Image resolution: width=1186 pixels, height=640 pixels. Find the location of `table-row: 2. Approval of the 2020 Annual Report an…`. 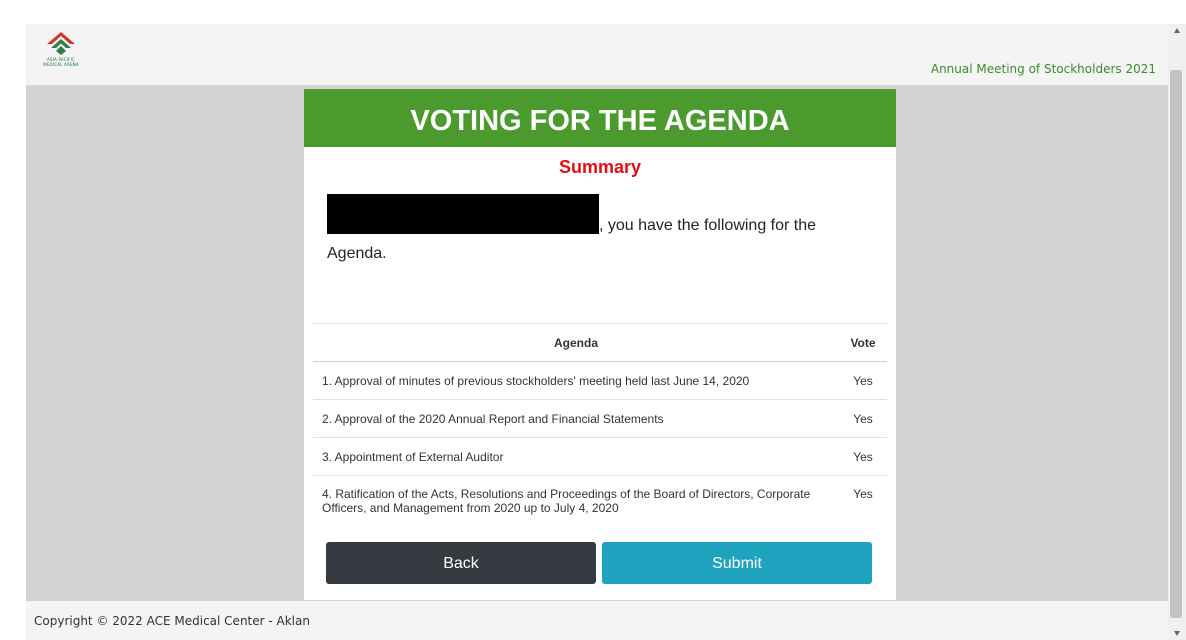

table-row: 2. Approval of the 2020 Annual Report an… is located at coordinates (600, 418).